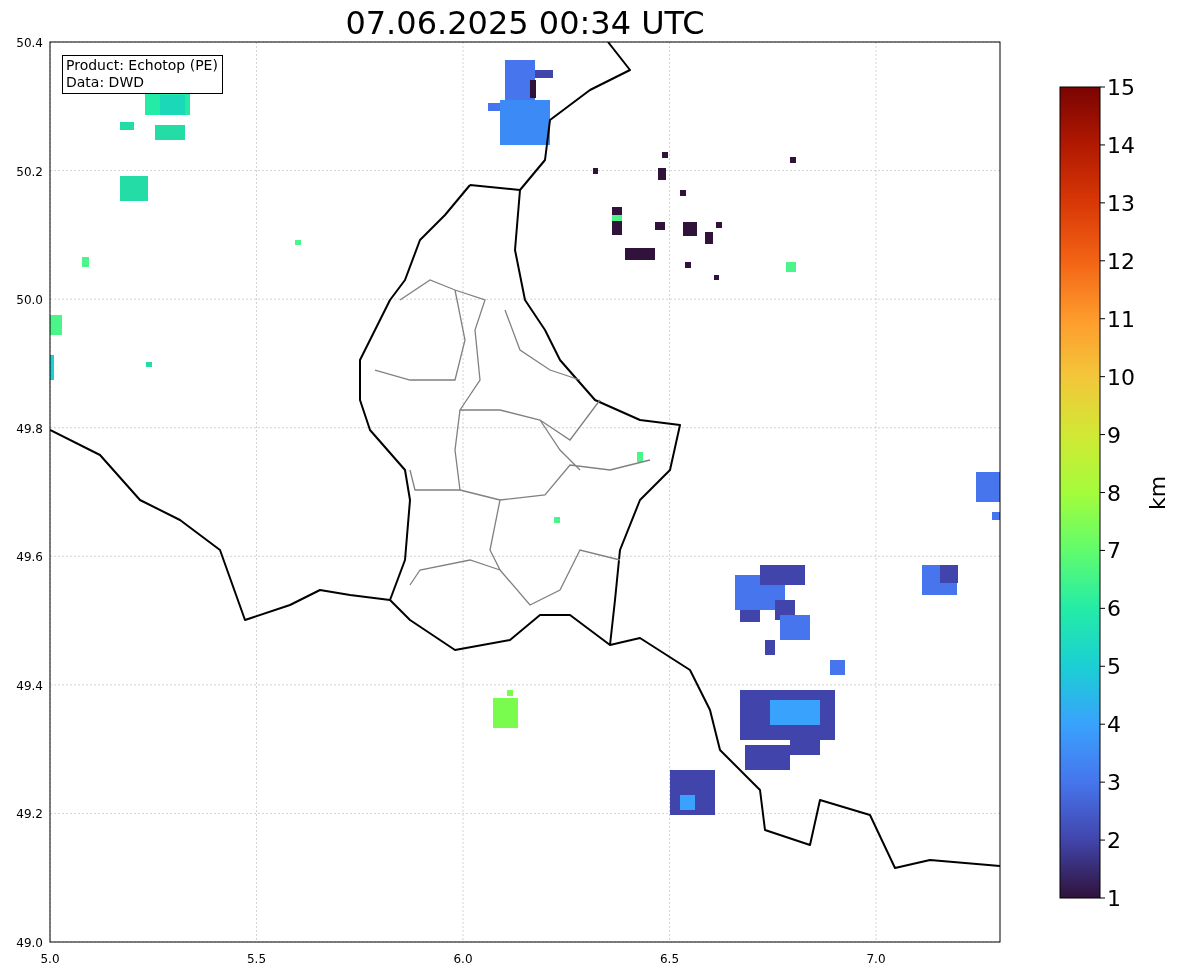 The image size is (1178, 976). I want to click on colorbar-tick-label: 14, so click(1121, 145).